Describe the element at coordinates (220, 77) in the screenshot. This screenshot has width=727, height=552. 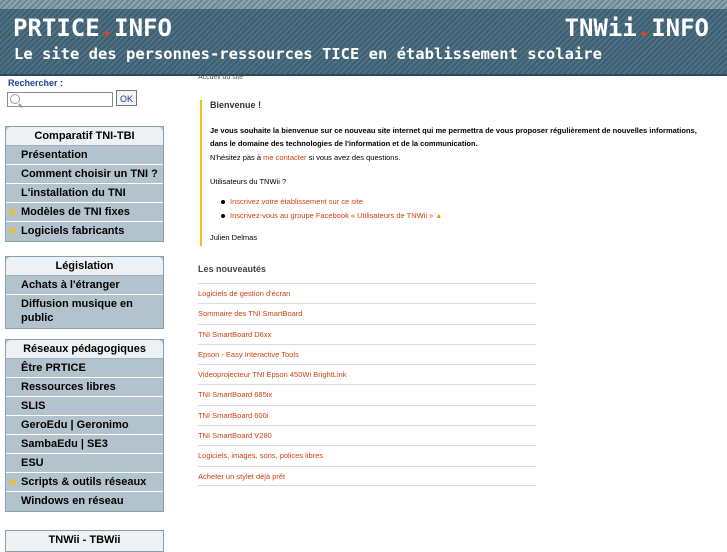
I see `breadcrumb: Accueil du site` at that location.